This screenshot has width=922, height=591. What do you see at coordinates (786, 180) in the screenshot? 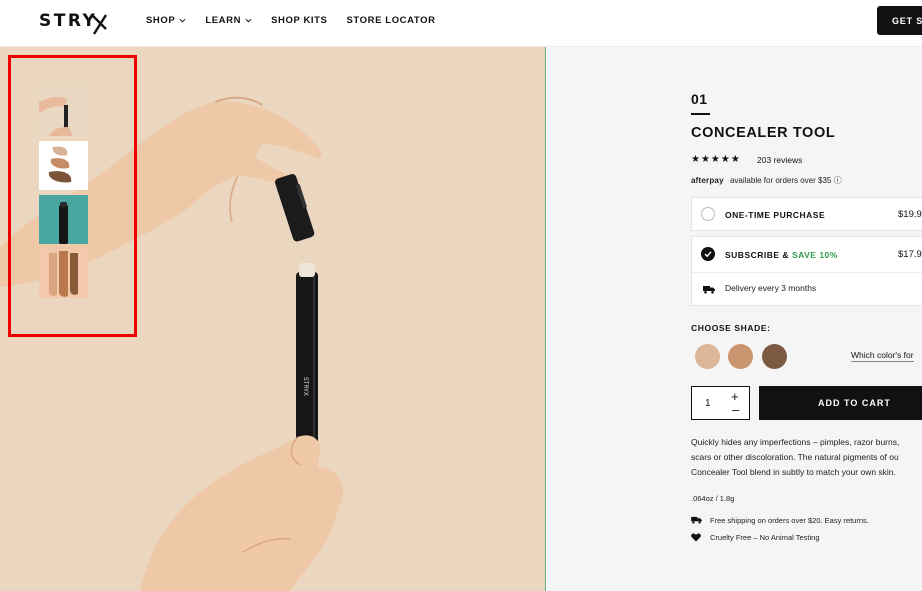
I see `afterpay-text: available for orders over $35 ⓘ` at bounding box center [786, 180].